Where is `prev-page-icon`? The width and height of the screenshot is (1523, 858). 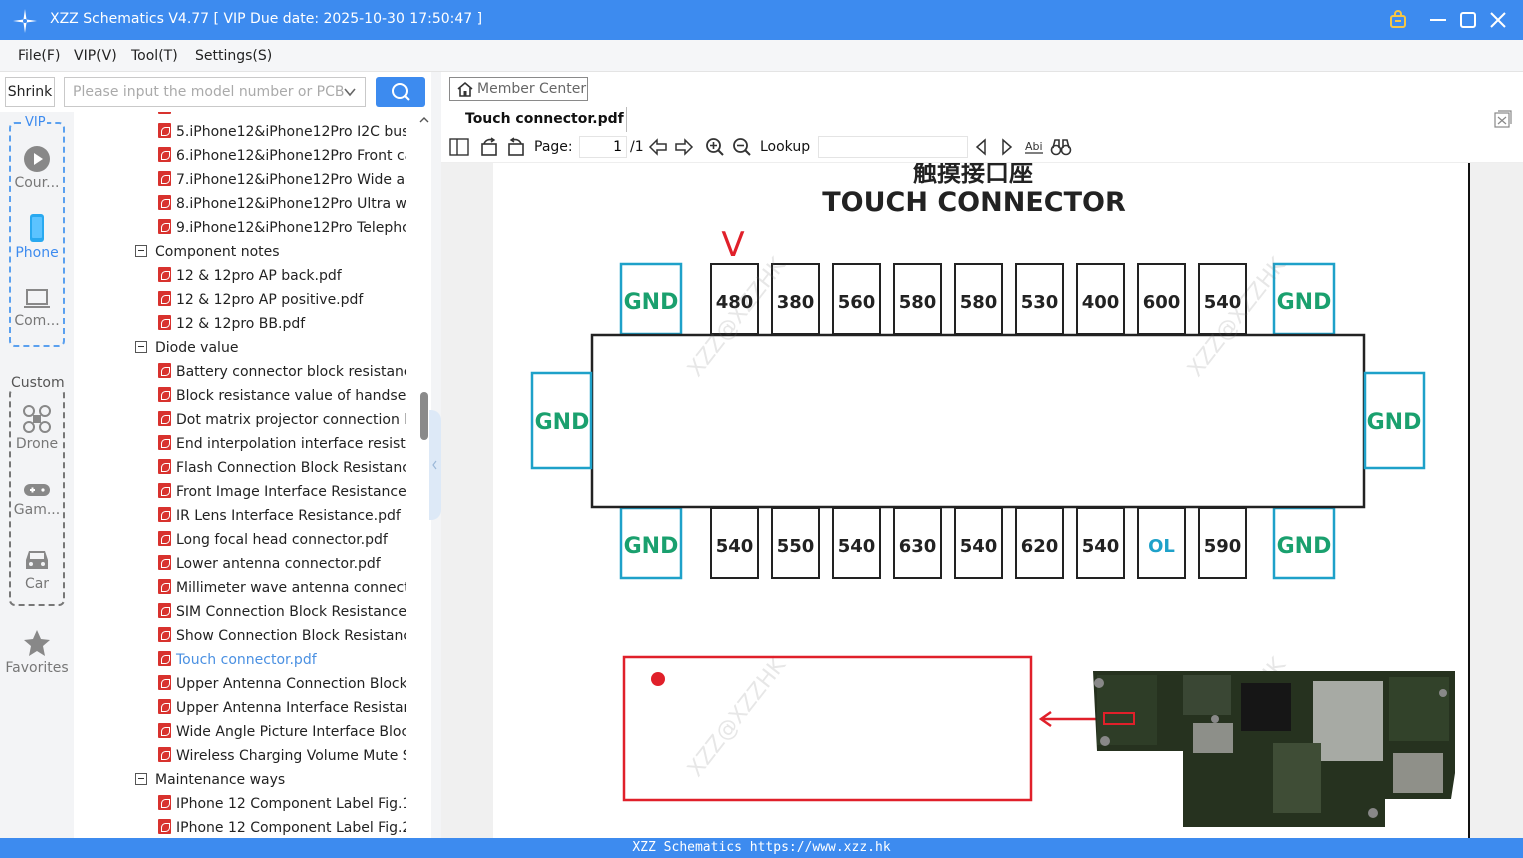
prev-page-icon is located at coordinates (658, 147).